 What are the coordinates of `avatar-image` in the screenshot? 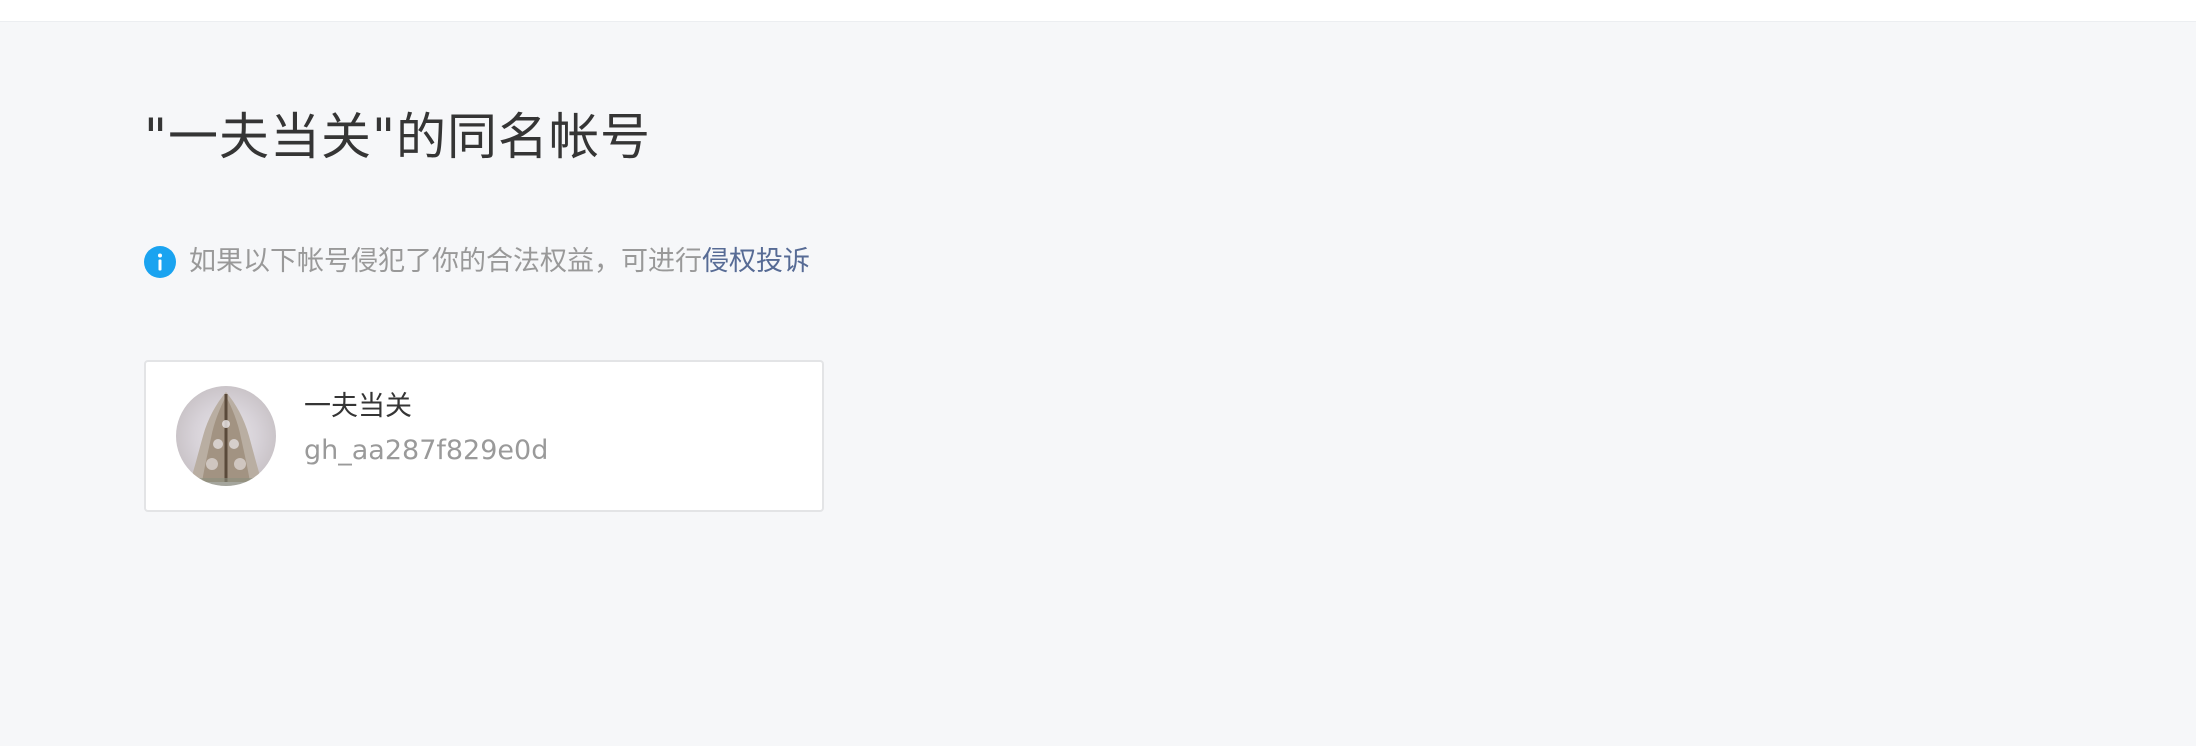 It's located at (226, 439).